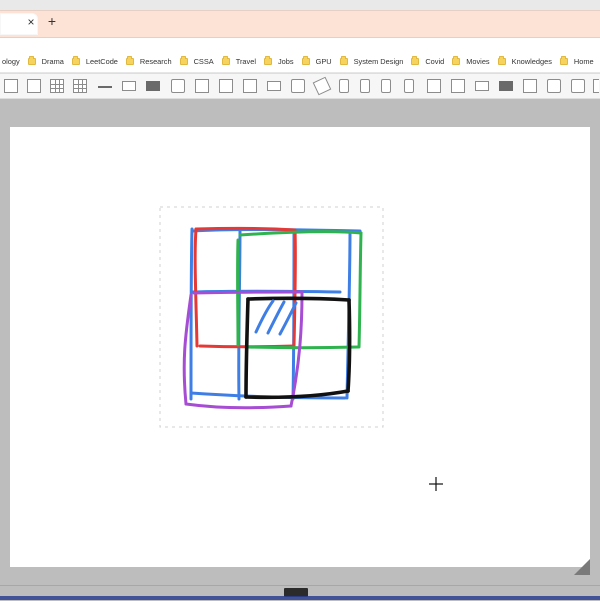 The height and width of the screenshot is (601, 600). Describe the element at coordinates (274, 86) in the screenshot. I see `keyboard-tool-icon` at that location.